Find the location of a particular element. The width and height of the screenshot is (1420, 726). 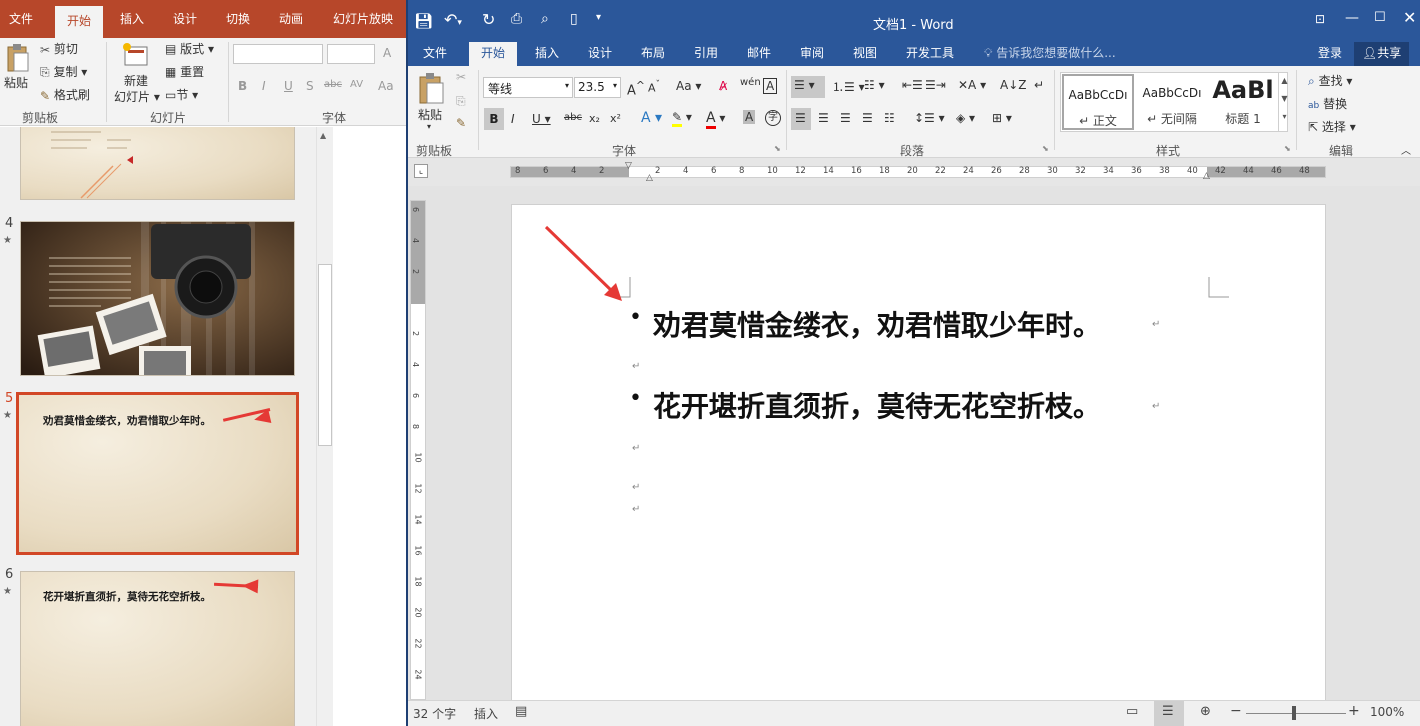

ppt-spacing-button: AV is located at coordinates (356, 84).